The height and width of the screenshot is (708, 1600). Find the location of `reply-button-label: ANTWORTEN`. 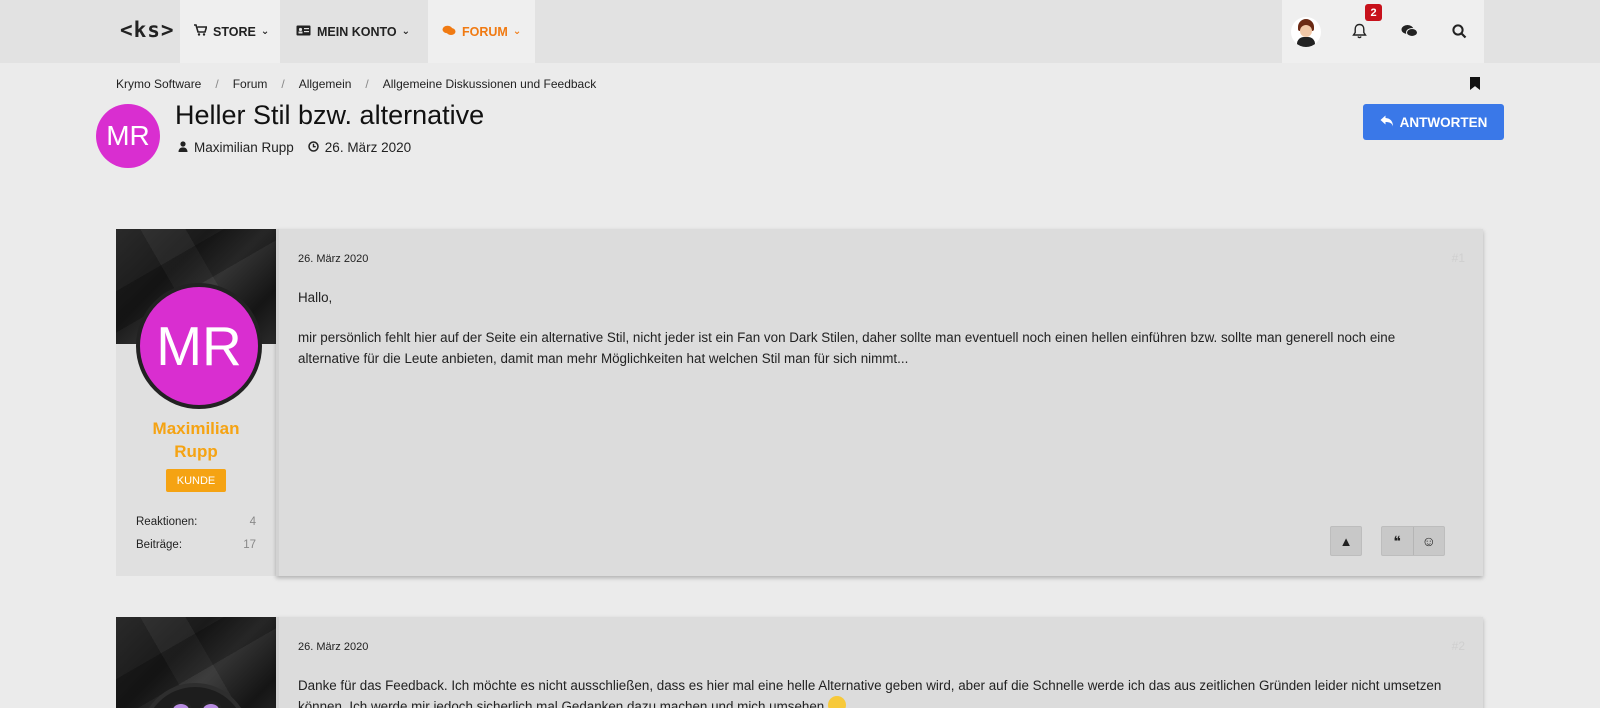

reply-button-label: ANTWORTEN is located at coordinates (1443, 122).